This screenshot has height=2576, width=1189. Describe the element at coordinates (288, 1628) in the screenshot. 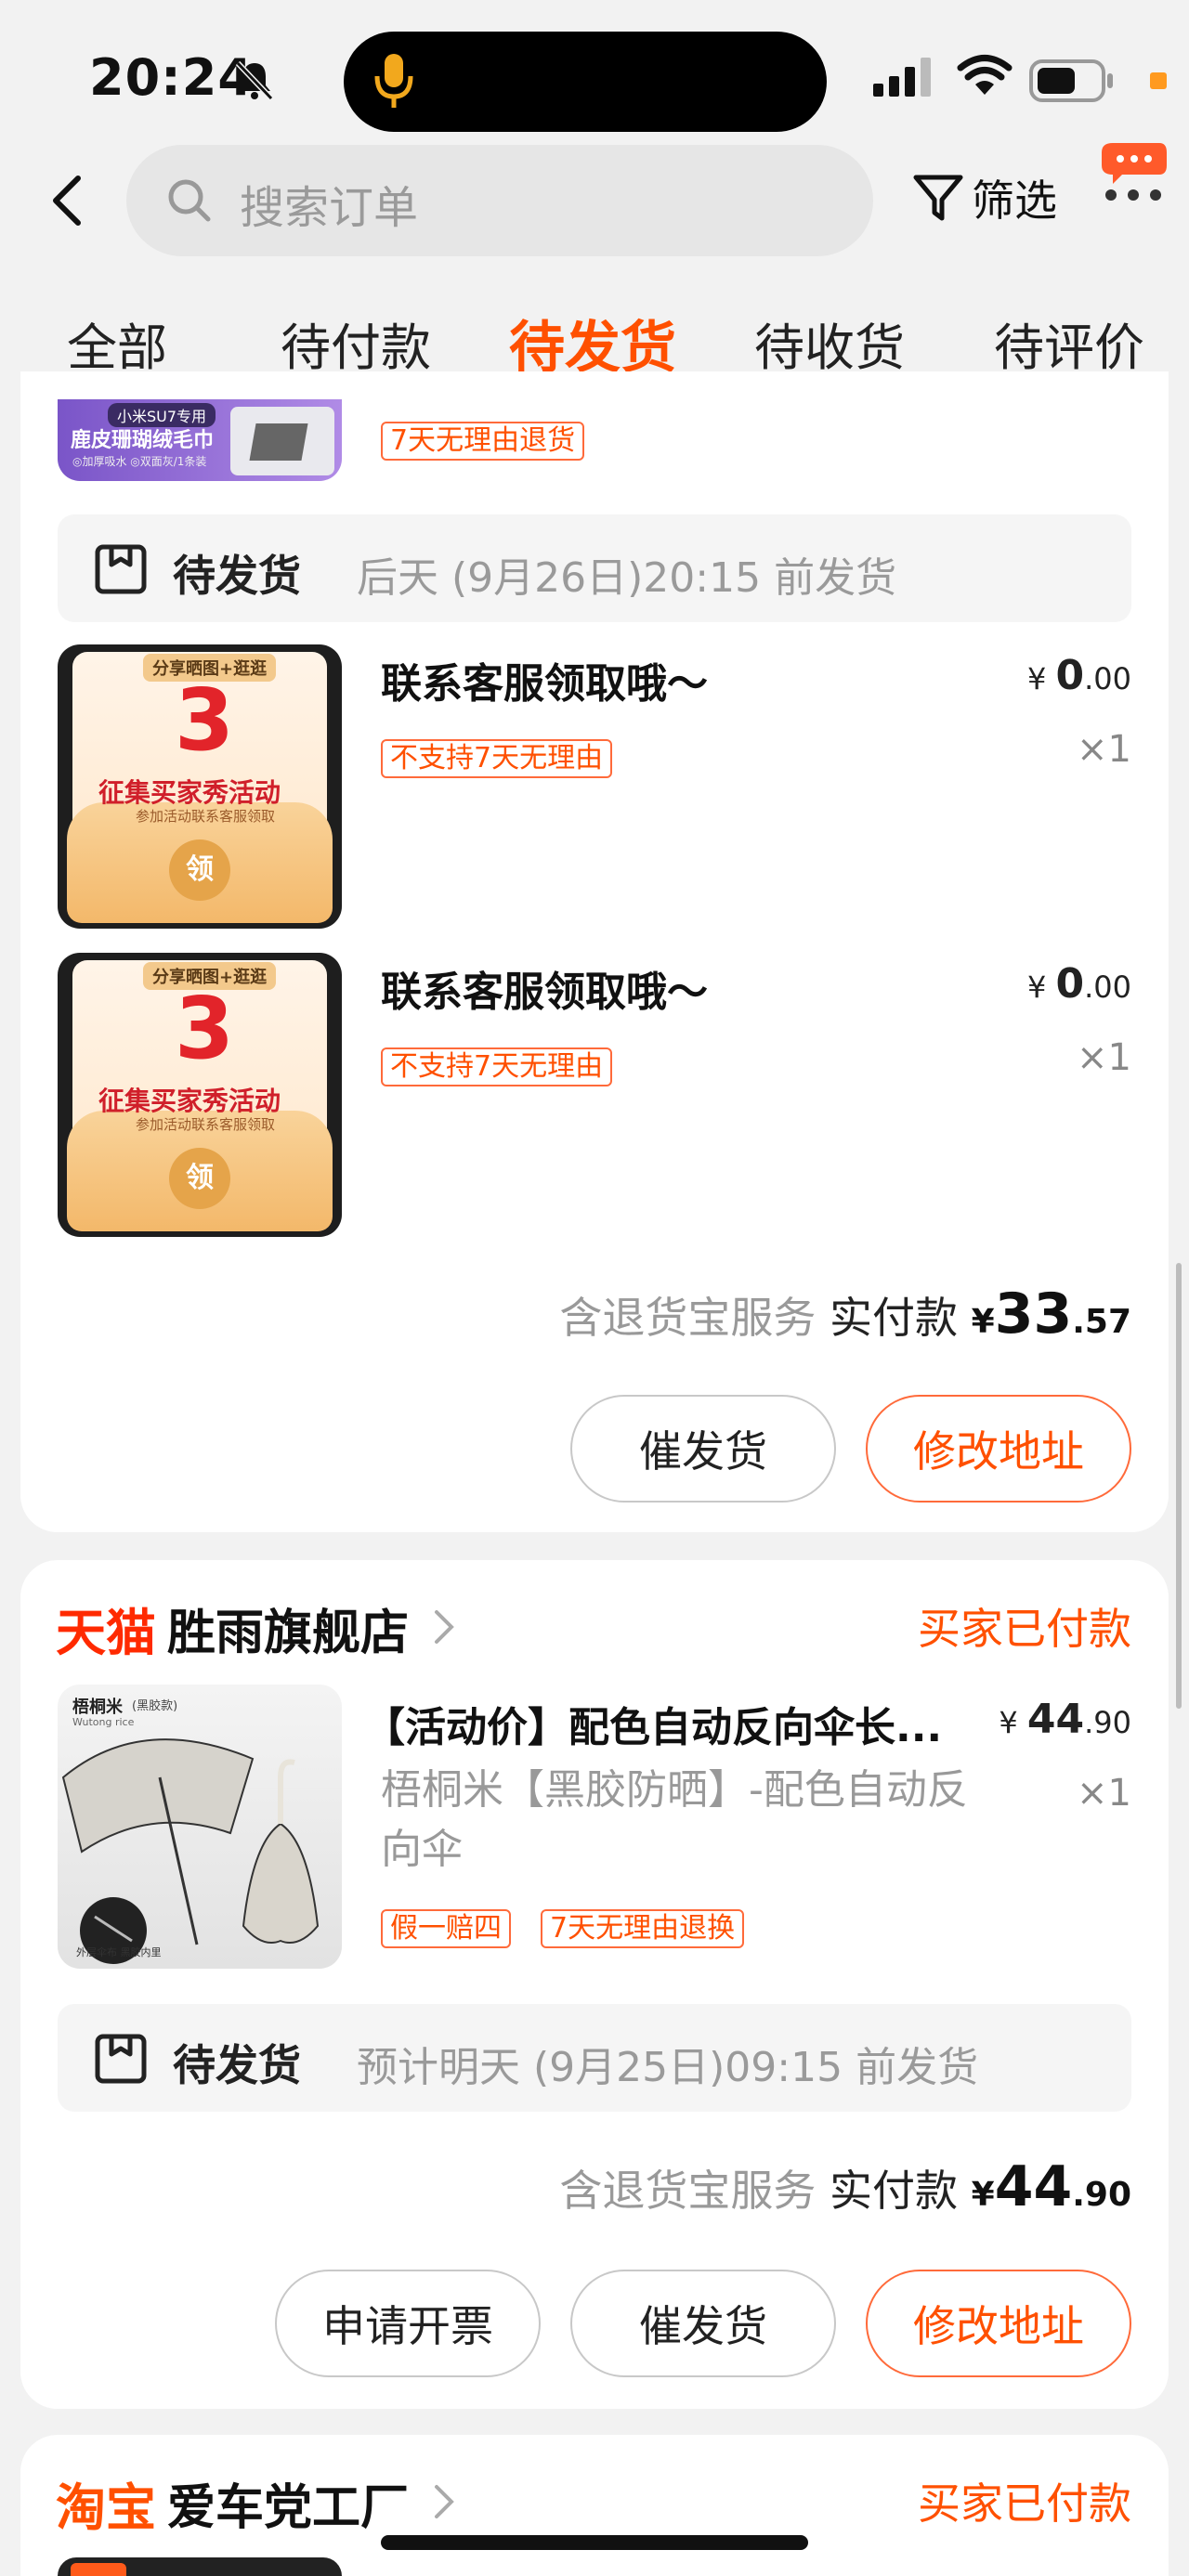

I see `shop-name: 胜雨旗舰店` at that location.